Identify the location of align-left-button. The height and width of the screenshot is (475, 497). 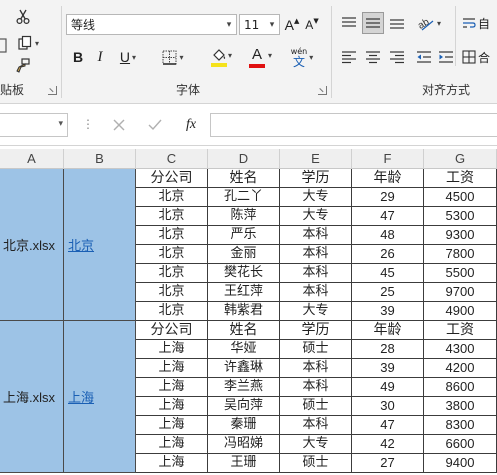
(349, 57).